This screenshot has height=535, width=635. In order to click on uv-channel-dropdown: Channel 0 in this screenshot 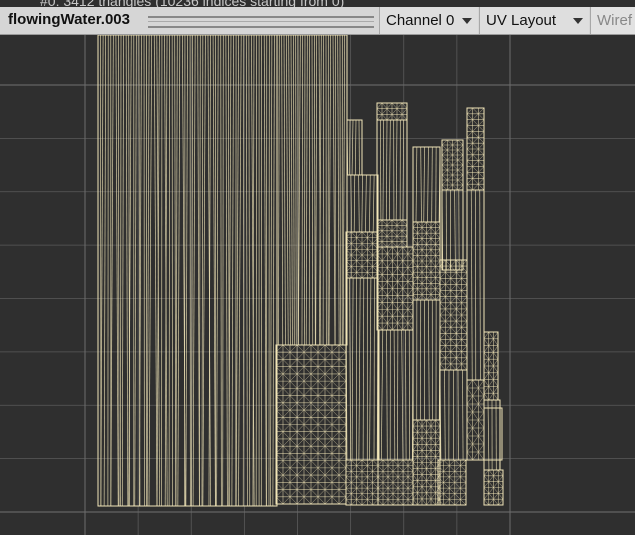, I will do `click(428, 20)`.